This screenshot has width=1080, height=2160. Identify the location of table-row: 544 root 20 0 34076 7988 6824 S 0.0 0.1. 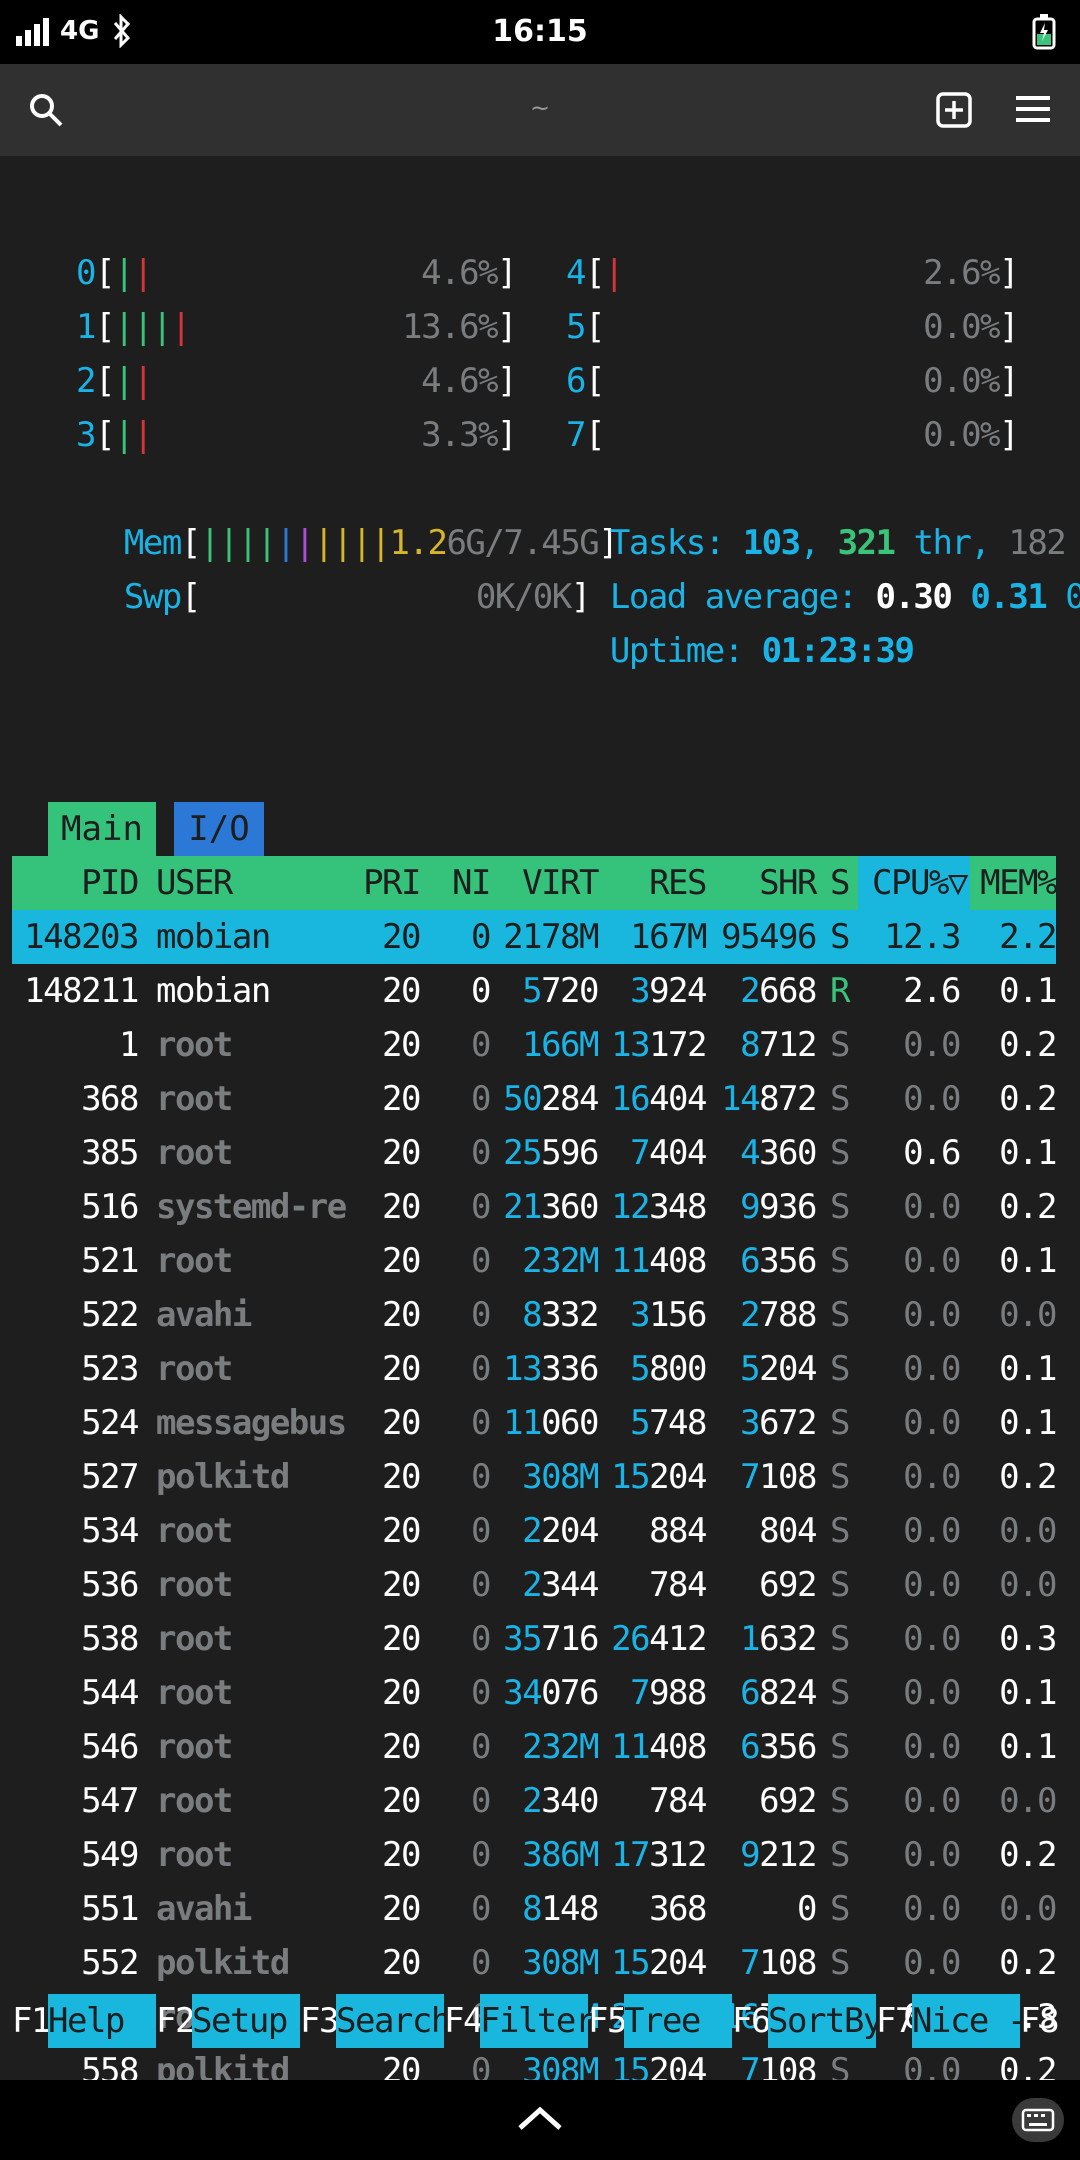
(534, 1693).